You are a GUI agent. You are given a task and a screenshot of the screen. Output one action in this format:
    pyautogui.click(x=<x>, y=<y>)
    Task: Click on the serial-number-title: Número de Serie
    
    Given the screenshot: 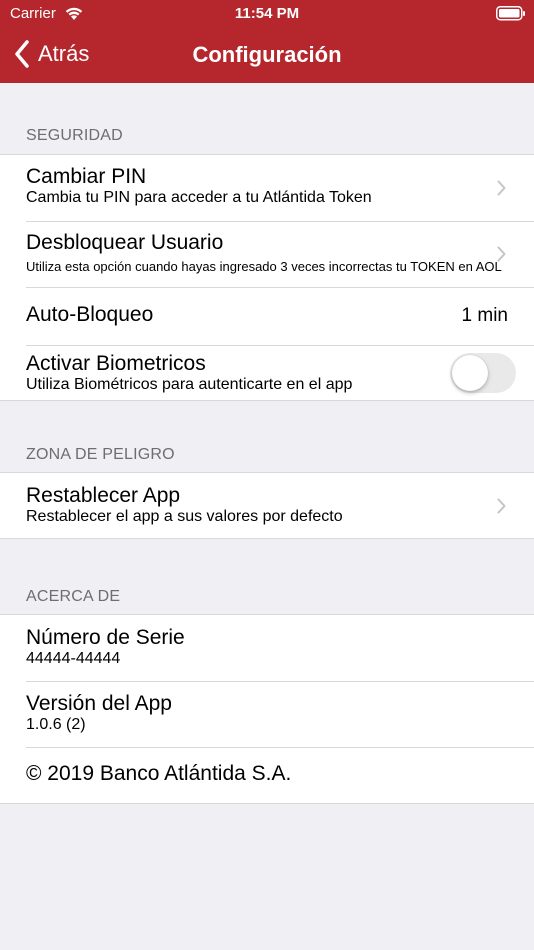 What is the action you would take?
    pyautogui.click(x=105, y=637)
    